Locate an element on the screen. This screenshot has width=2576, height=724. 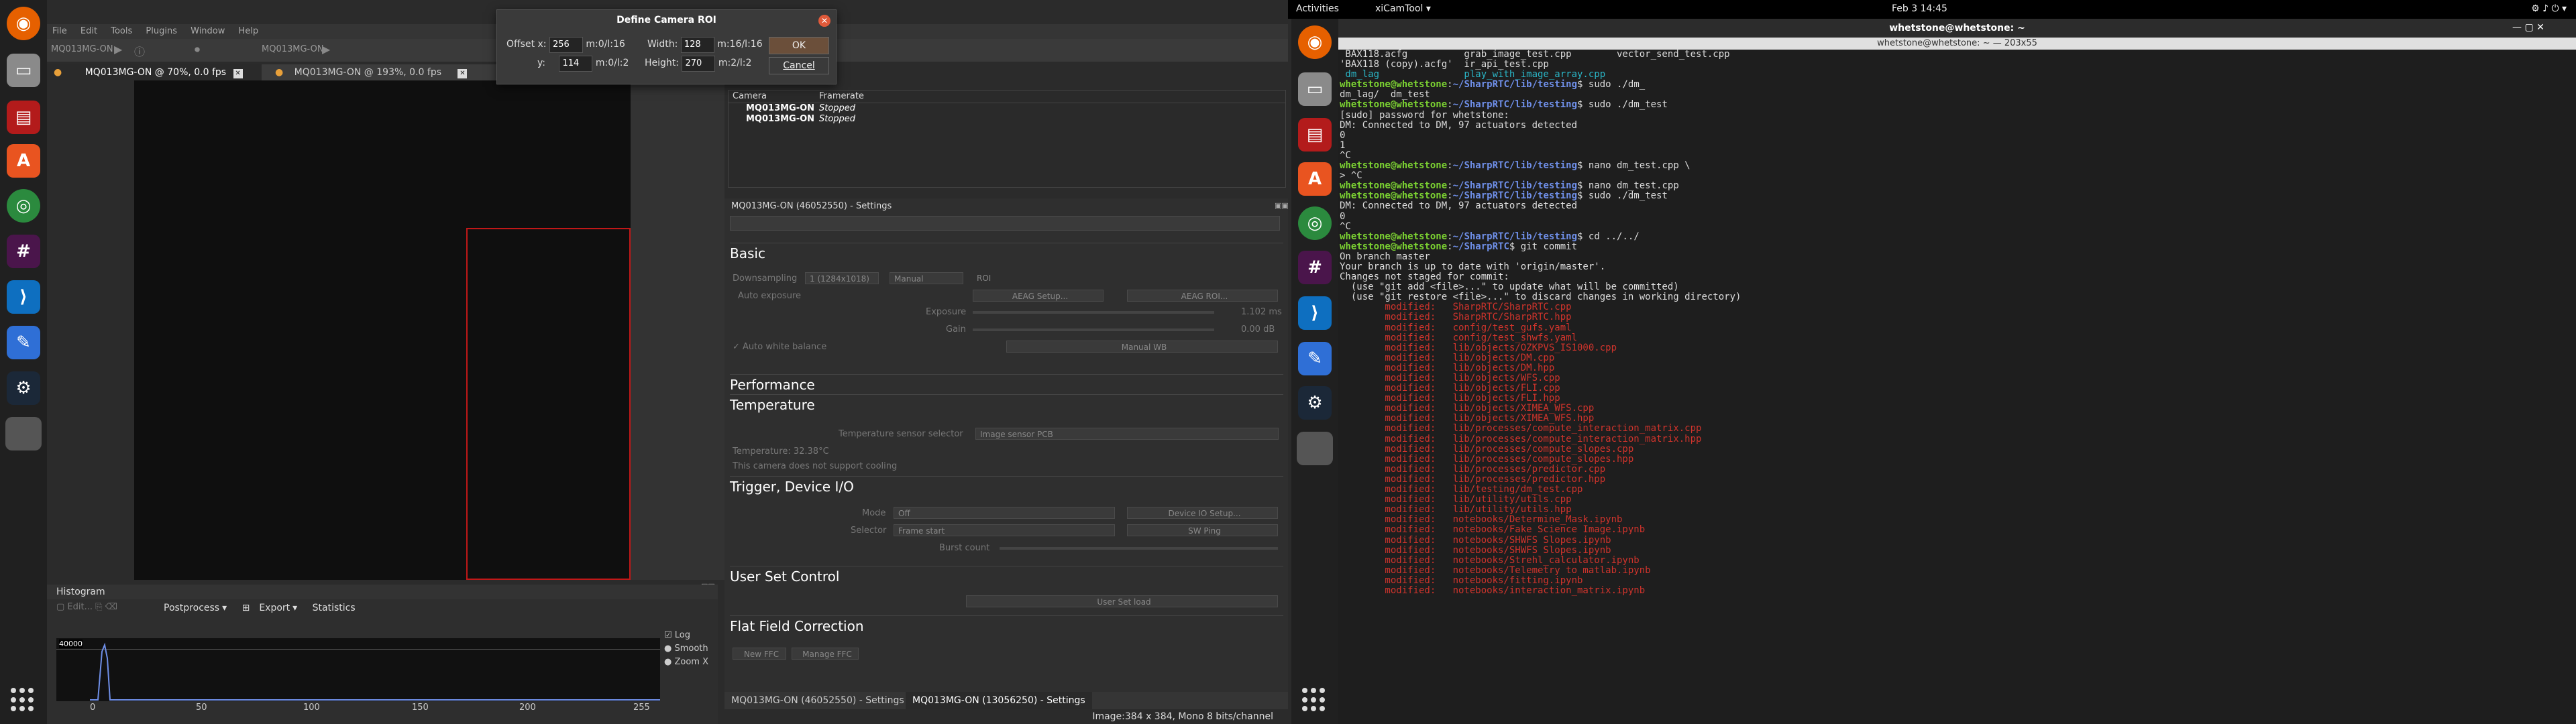
prompt-command: $ sudo ./dm_ is located at coordinates (1611, 84).